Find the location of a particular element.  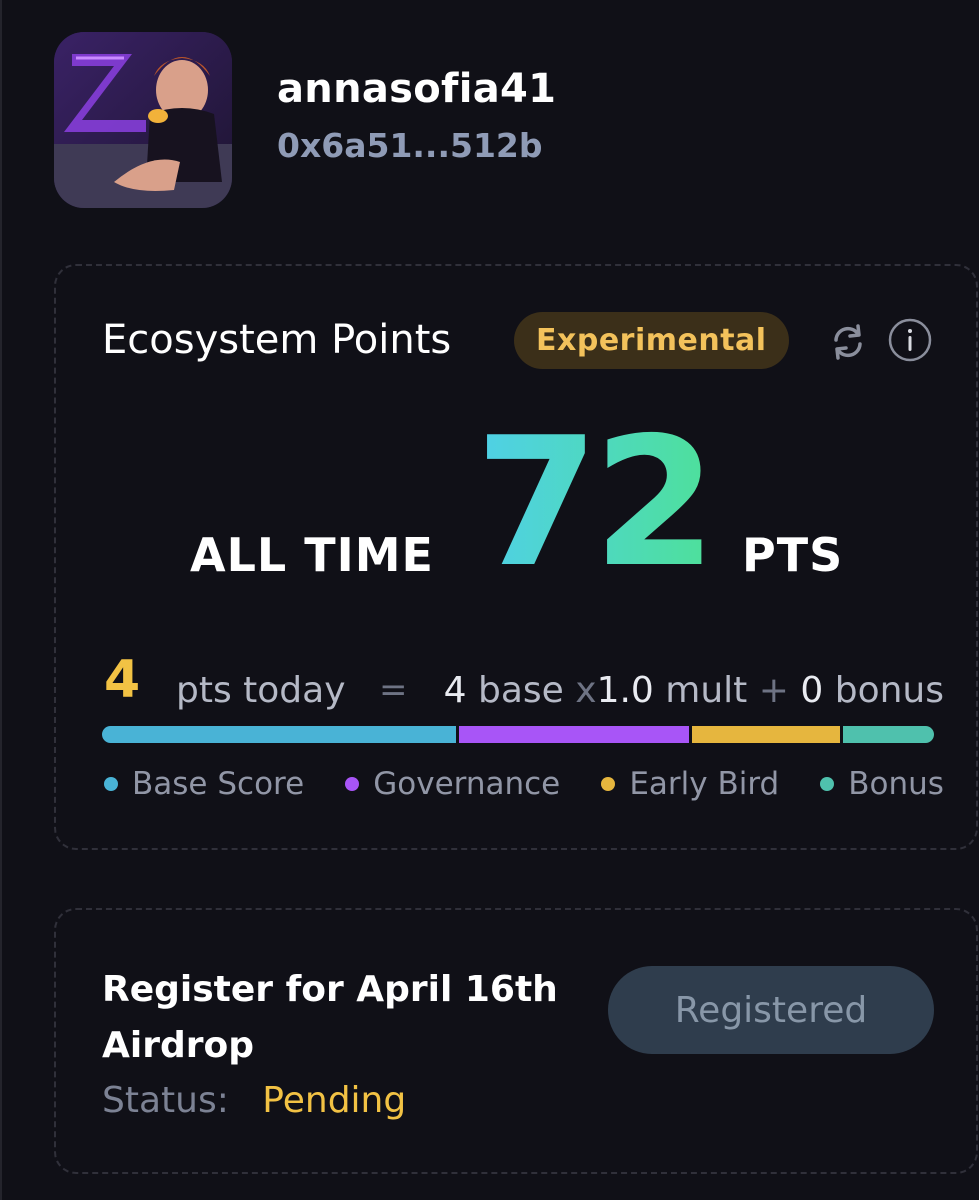

mult-label: mult is located at coordinates (706, 690).